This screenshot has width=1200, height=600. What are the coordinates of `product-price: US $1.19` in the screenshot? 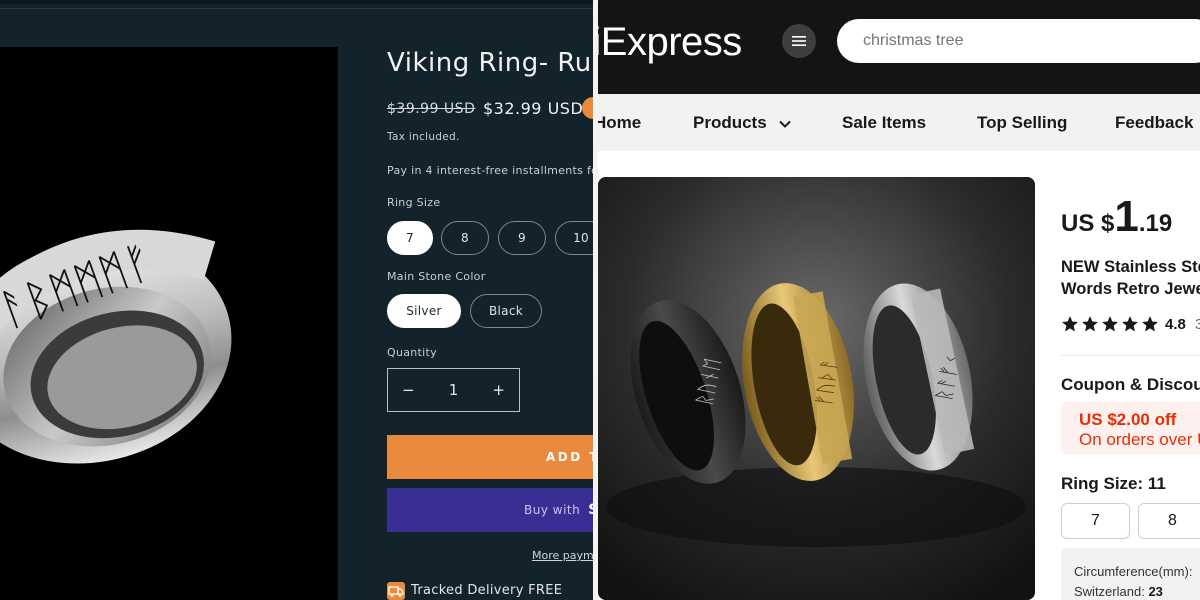 It's located at (1116, 217).